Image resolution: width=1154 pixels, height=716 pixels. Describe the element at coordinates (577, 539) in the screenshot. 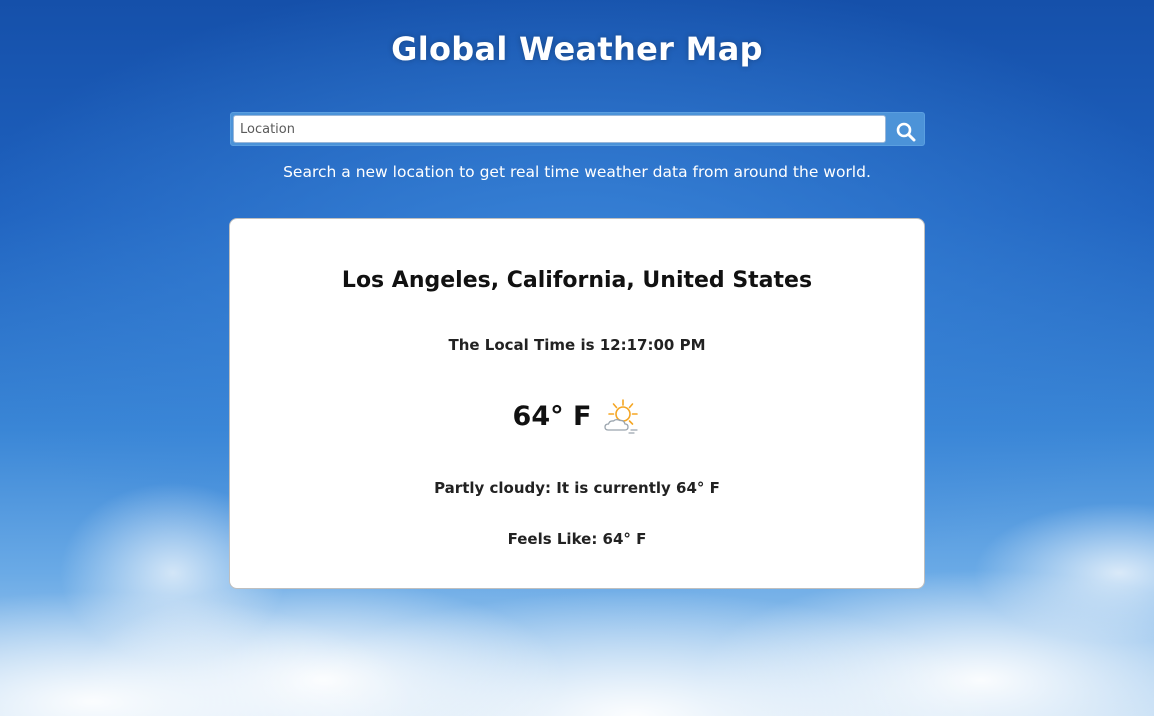

I see `feels-like: Feels Like: 64° F` at that location.